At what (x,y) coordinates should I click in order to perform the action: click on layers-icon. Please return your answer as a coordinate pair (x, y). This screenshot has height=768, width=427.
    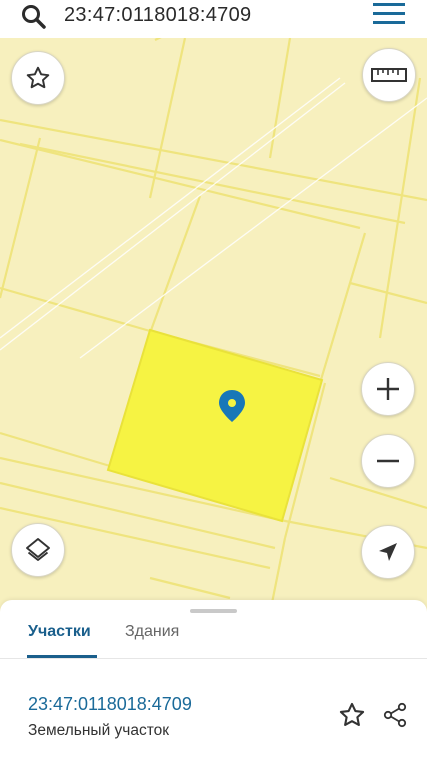
    Looking at the image, I should click on (38, 550).